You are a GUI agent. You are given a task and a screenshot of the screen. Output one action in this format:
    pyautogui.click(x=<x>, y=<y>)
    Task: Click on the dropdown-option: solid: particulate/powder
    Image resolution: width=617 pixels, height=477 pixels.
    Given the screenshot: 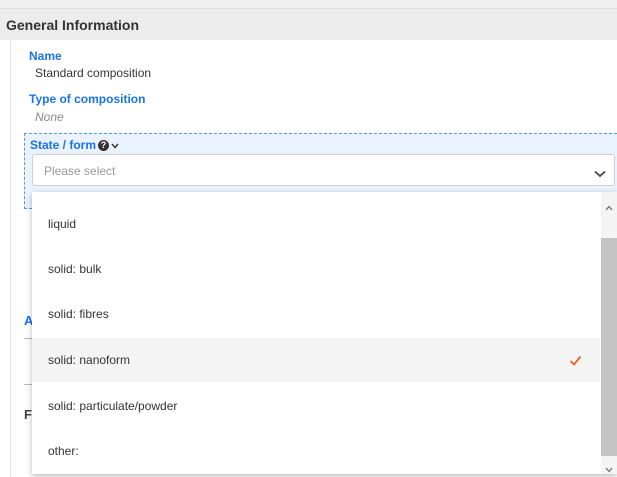 What is the action you would take?
    pyautogui.click(x=316, y=406)
    